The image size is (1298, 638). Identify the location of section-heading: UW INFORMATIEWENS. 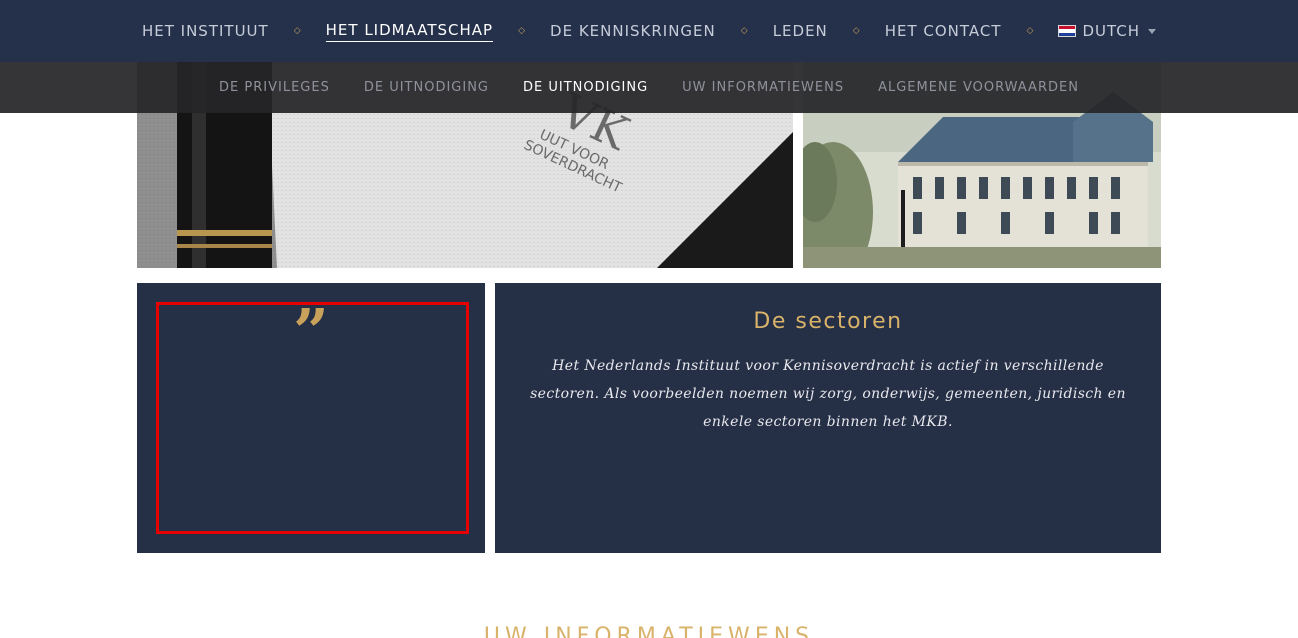
(649, 631).